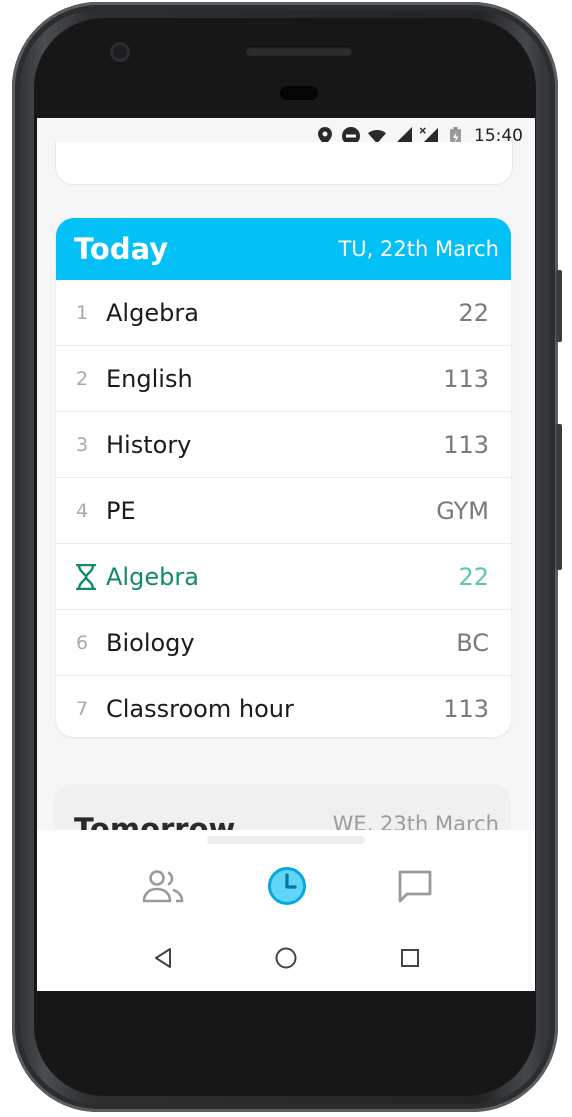 This screenshot has height=1117, width=572. I want to click on lesson-room: GYM, so click(462, 510).